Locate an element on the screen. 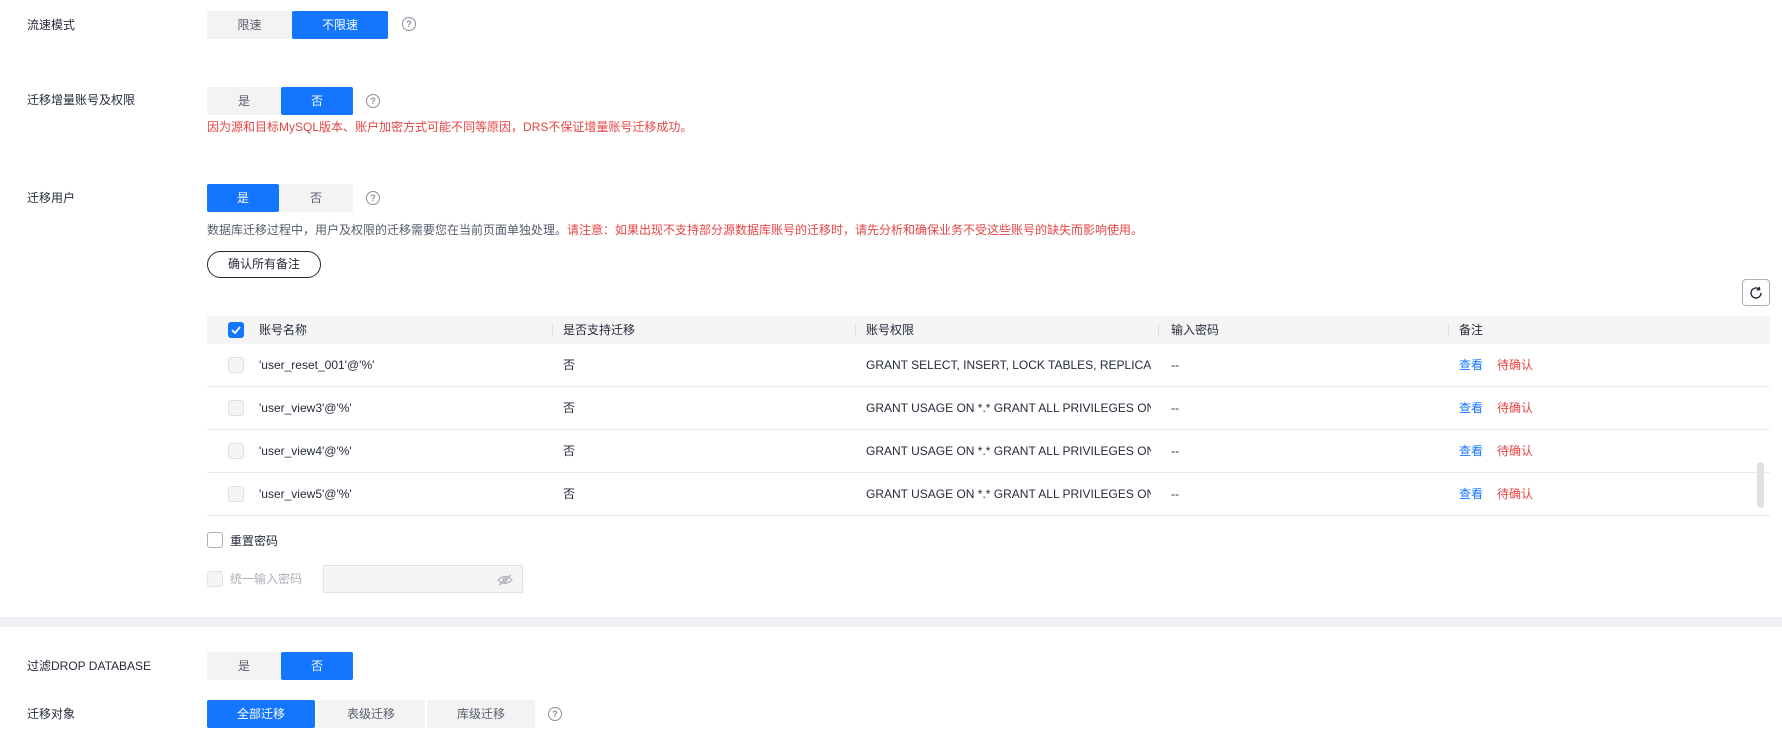 The height and width of the screenshot is (737, 1782). check-icon is located at coordinates (236, 330).